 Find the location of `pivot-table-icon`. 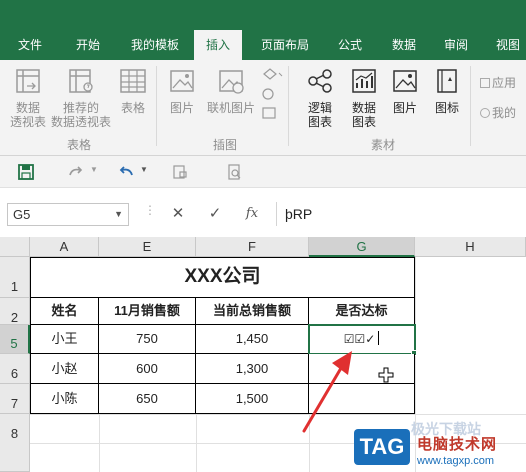

pivot-table-icon is located at coordinates (28, 81).